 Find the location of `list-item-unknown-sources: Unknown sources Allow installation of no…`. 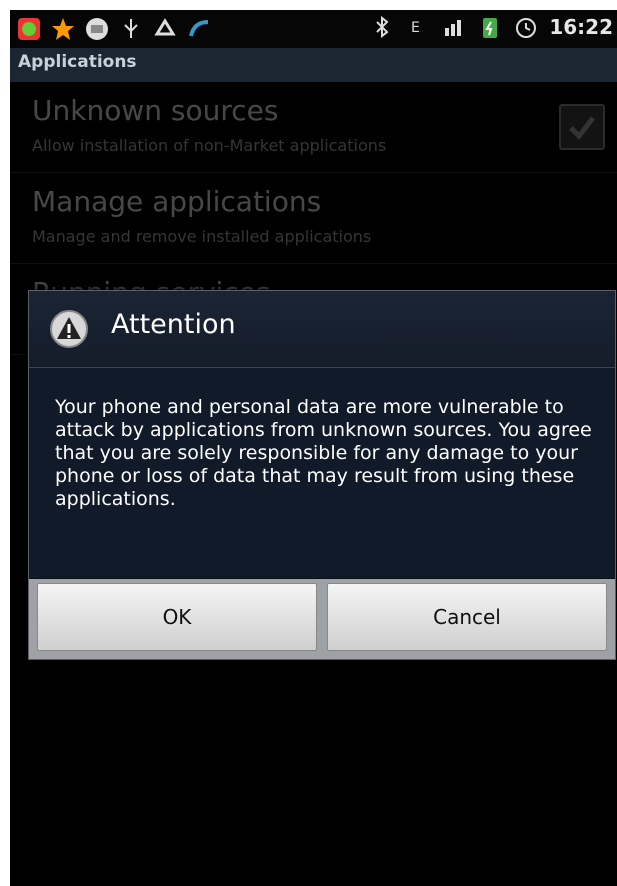

list-item-unknown-sources: Unknown sources Allow installation of no… is located at coordinates (313, 127).